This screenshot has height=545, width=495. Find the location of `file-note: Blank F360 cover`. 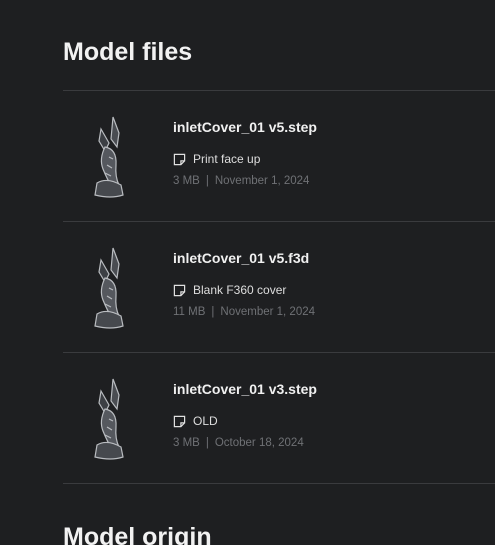

file-note: Blank F360 cover is located at coordinates (229, 290).